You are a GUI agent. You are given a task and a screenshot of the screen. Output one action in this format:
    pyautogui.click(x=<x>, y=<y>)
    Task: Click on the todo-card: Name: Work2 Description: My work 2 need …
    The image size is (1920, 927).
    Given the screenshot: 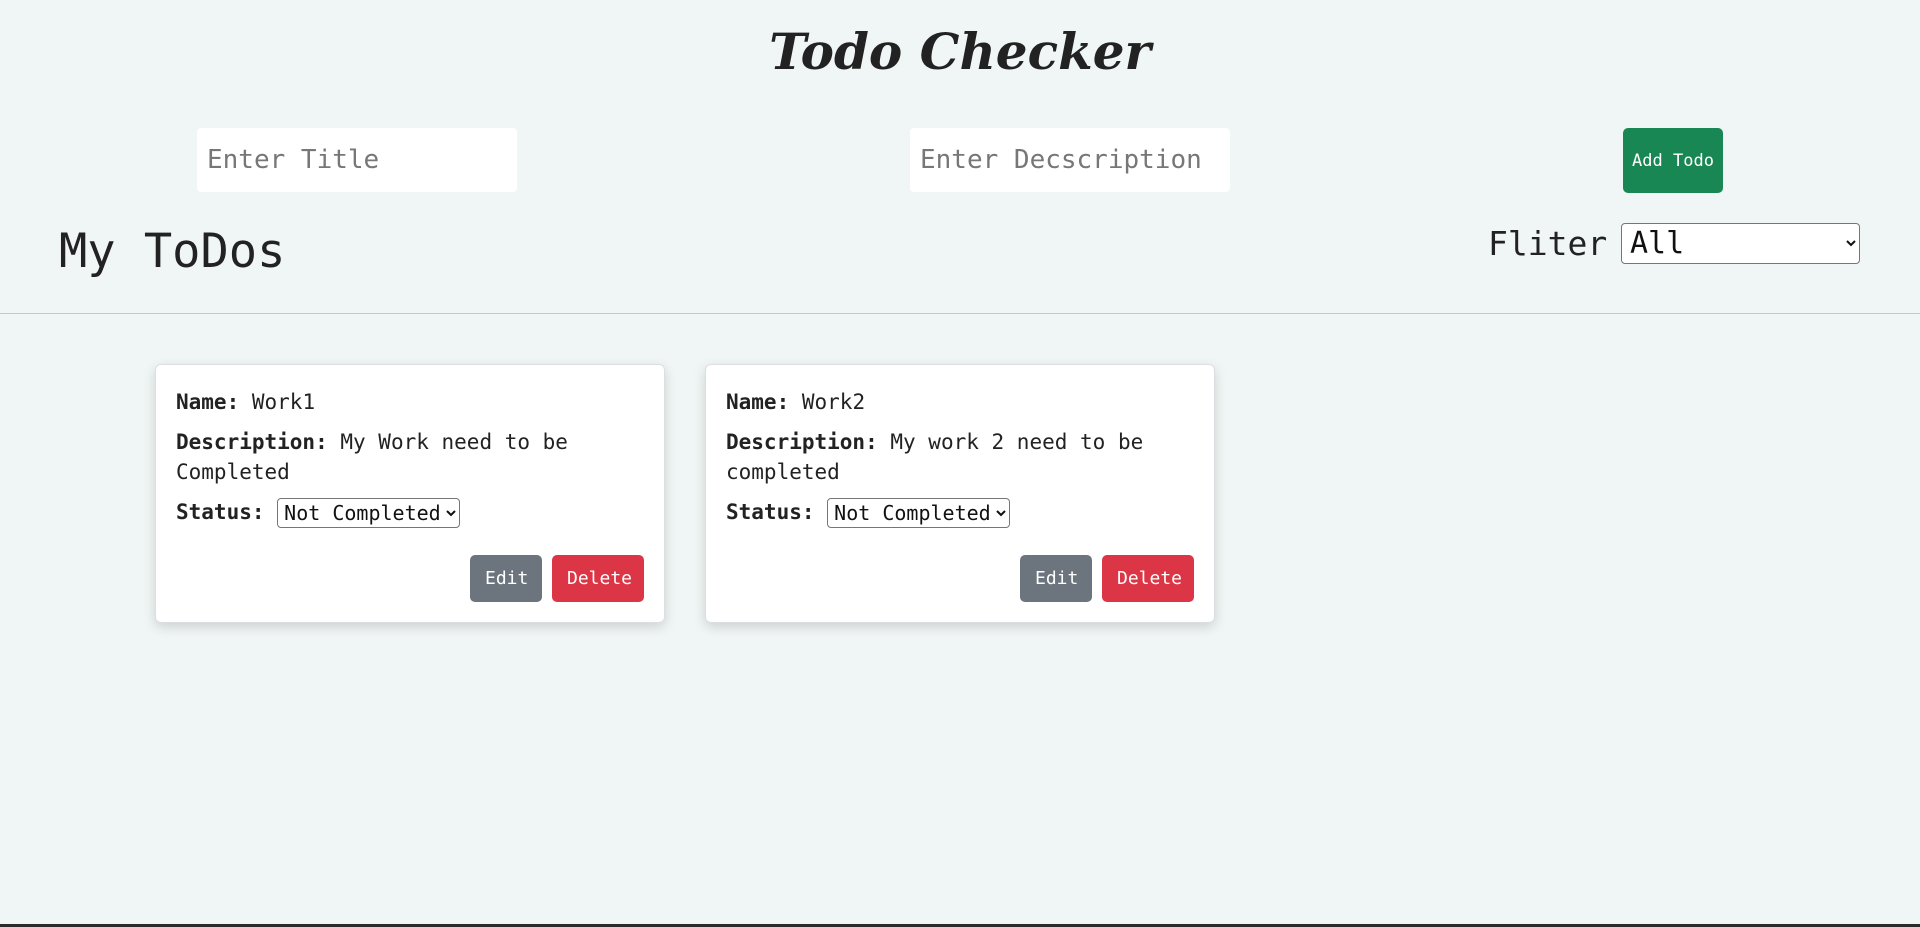 What is the action you would take?
    pyautogui.click(x=960, y=493)
    